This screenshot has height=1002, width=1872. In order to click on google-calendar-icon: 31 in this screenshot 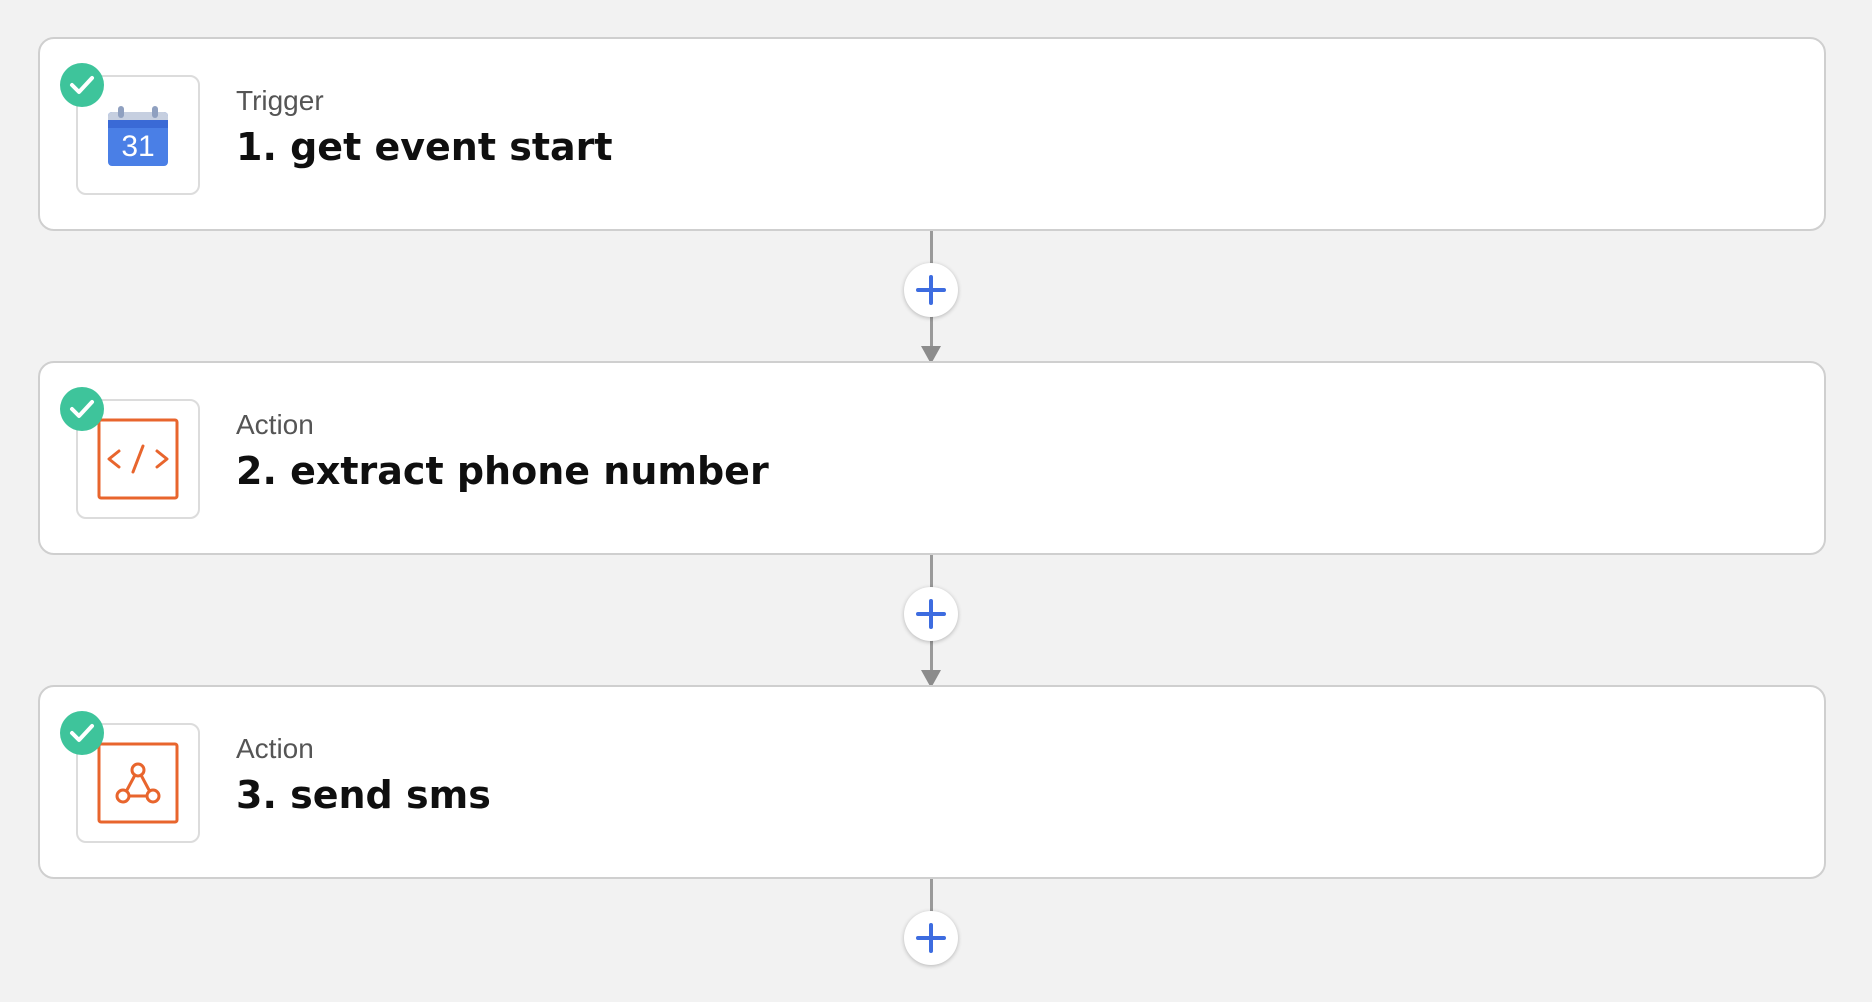, I will do `click(138, 136)`.